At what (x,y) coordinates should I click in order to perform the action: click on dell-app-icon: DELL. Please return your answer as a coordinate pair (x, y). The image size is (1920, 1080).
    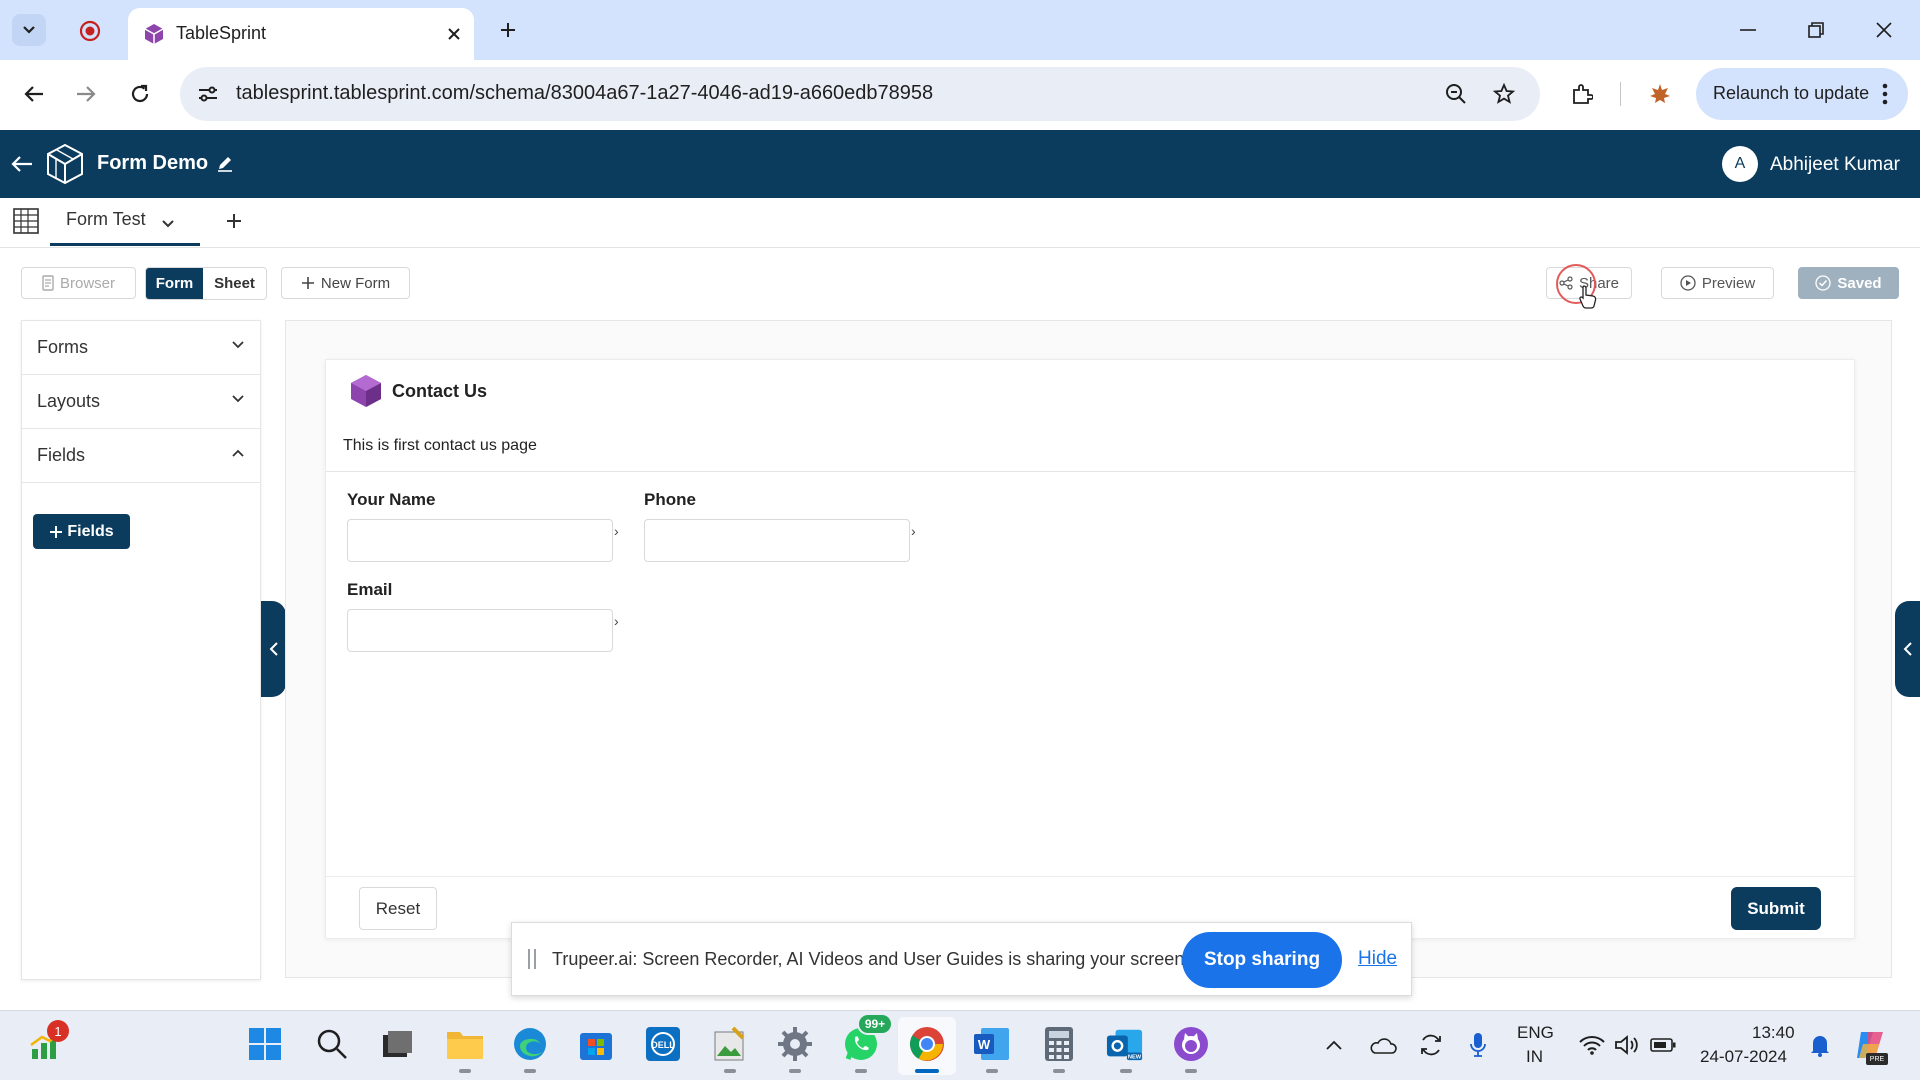
    Looking at the image, I should click on (663, 1044).